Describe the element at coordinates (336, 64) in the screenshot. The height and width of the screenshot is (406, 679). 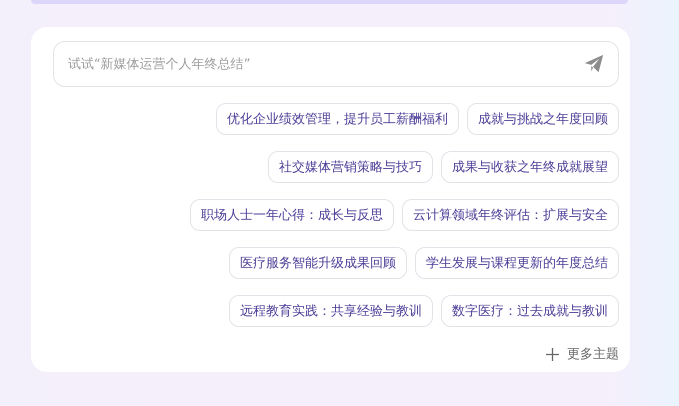
I see `search-field: 试试“新媒体运营个人年终总结”` at that location.